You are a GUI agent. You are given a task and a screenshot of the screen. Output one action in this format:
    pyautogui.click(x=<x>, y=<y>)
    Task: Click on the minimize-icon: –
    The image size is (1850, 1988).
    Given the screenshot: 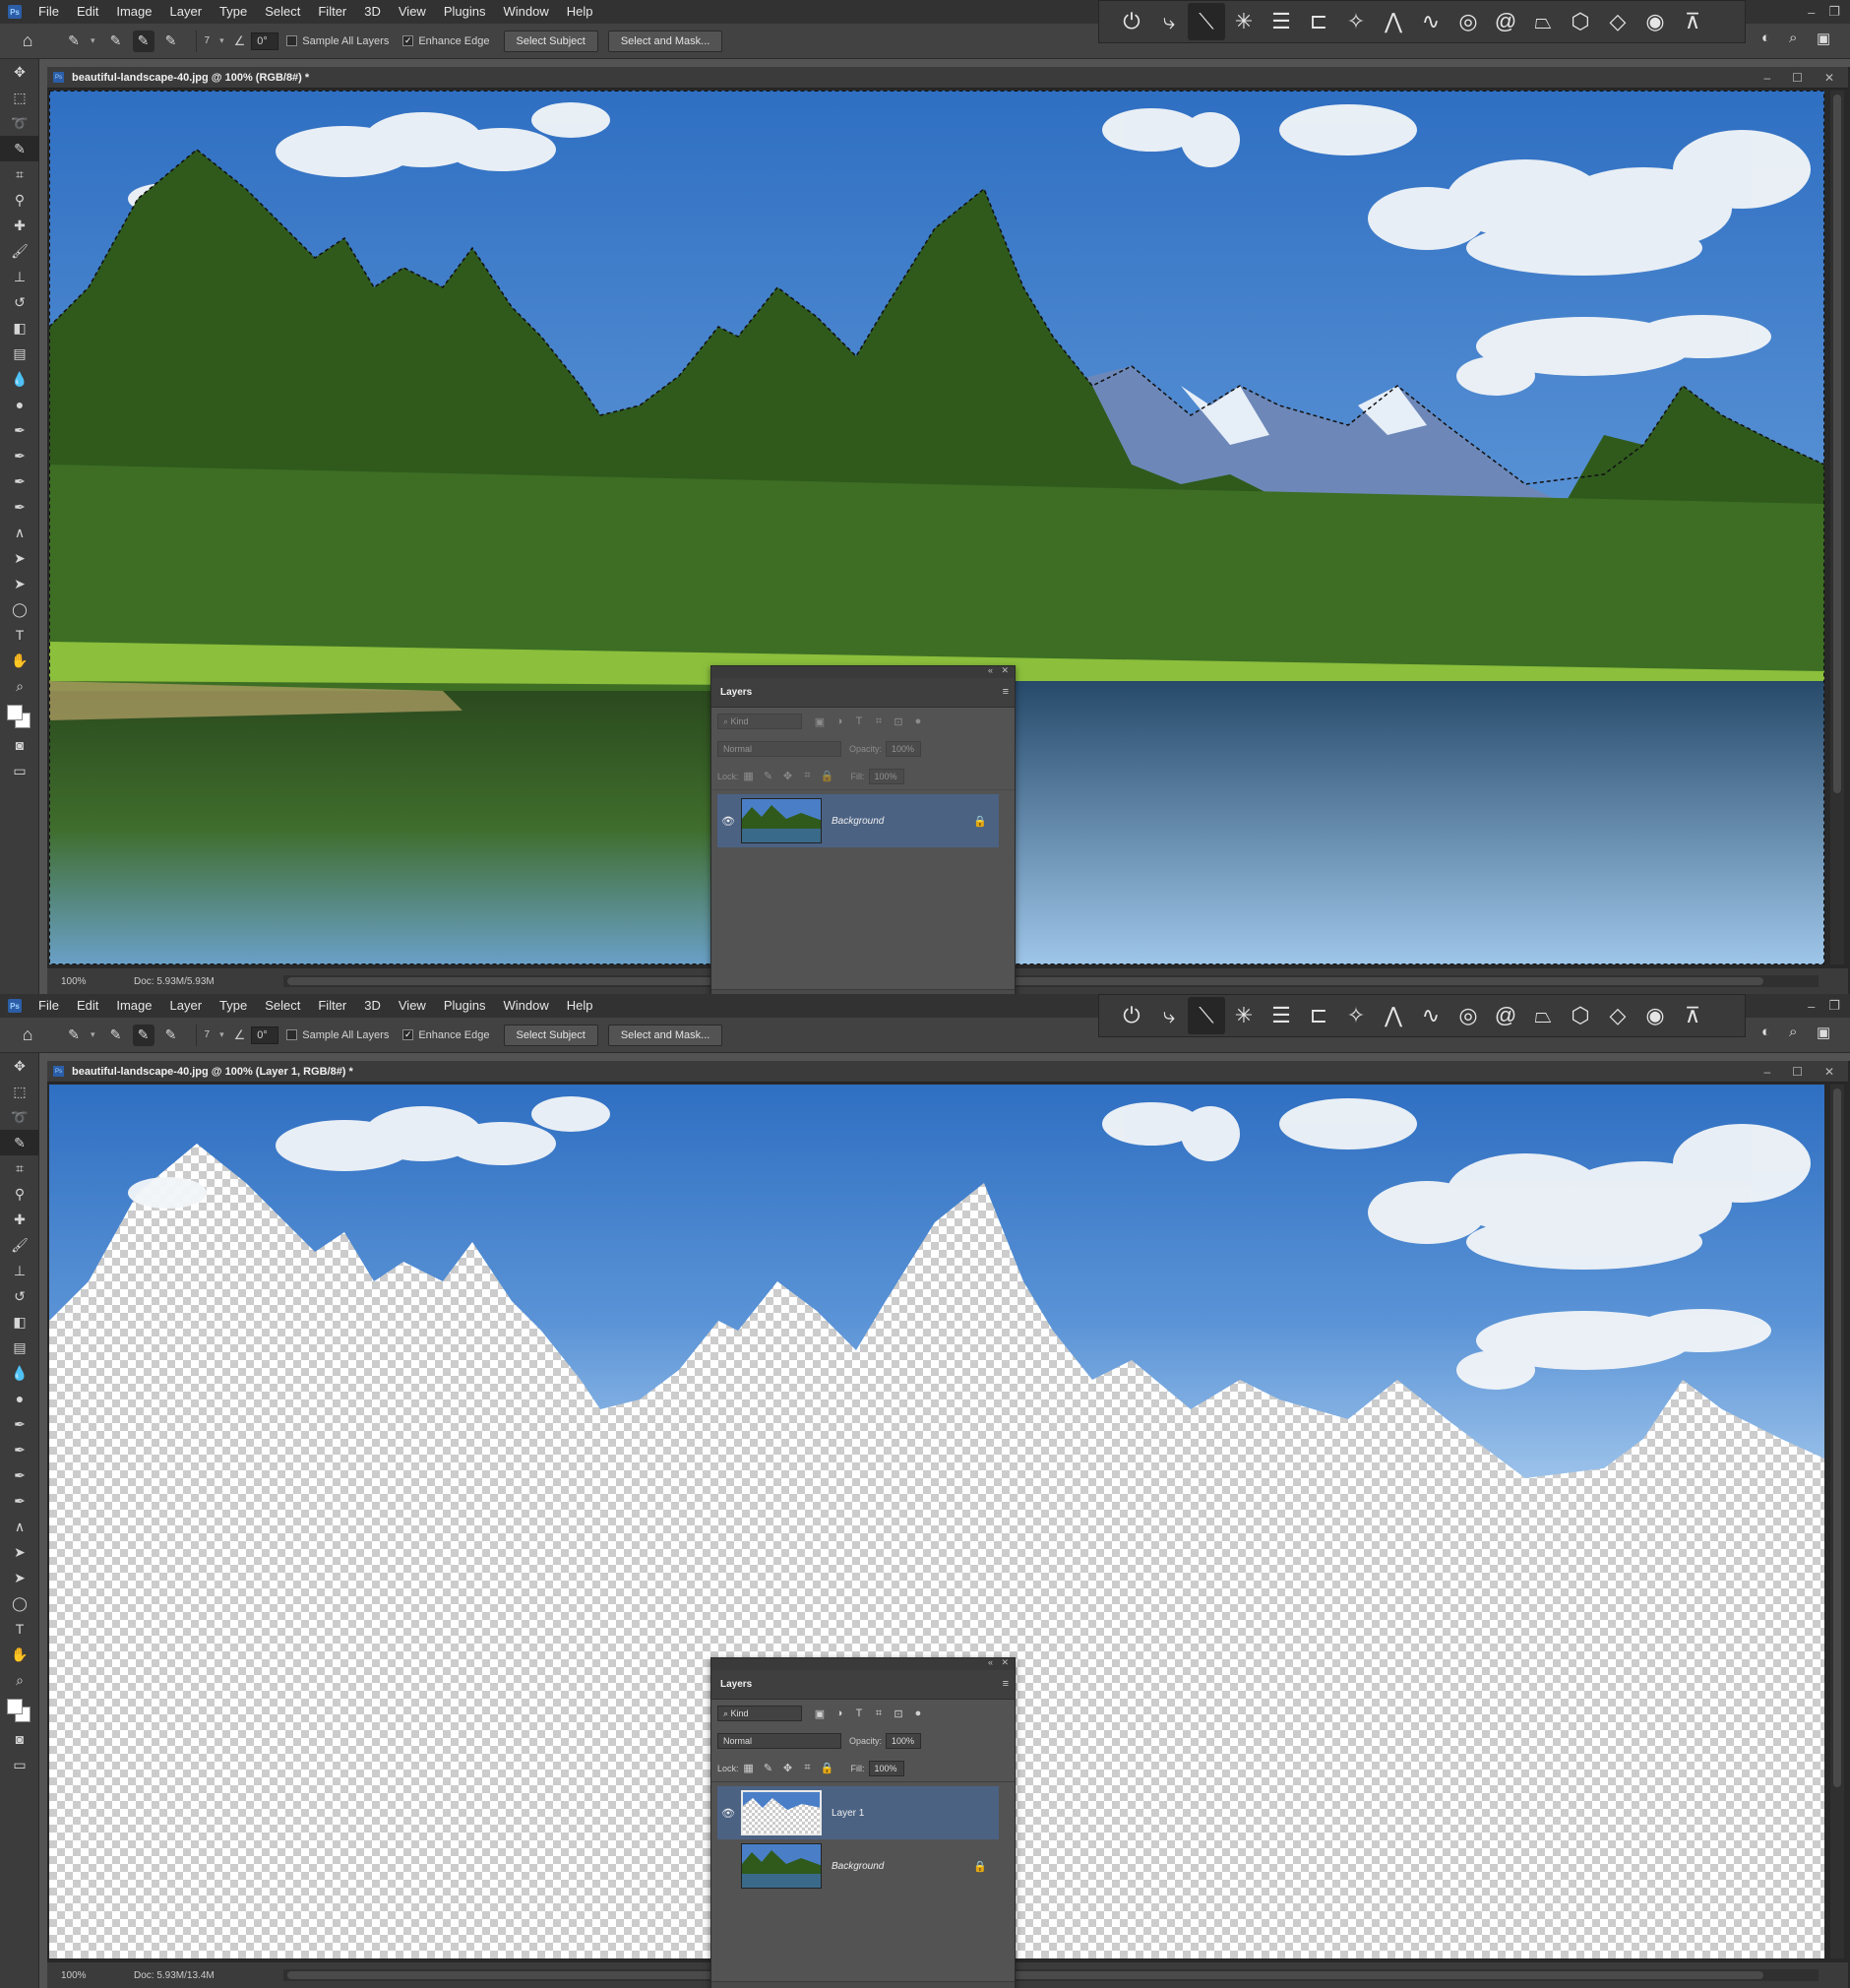 What is the action you would take?
    pyautogui.click(x=1811, y=1007)
    